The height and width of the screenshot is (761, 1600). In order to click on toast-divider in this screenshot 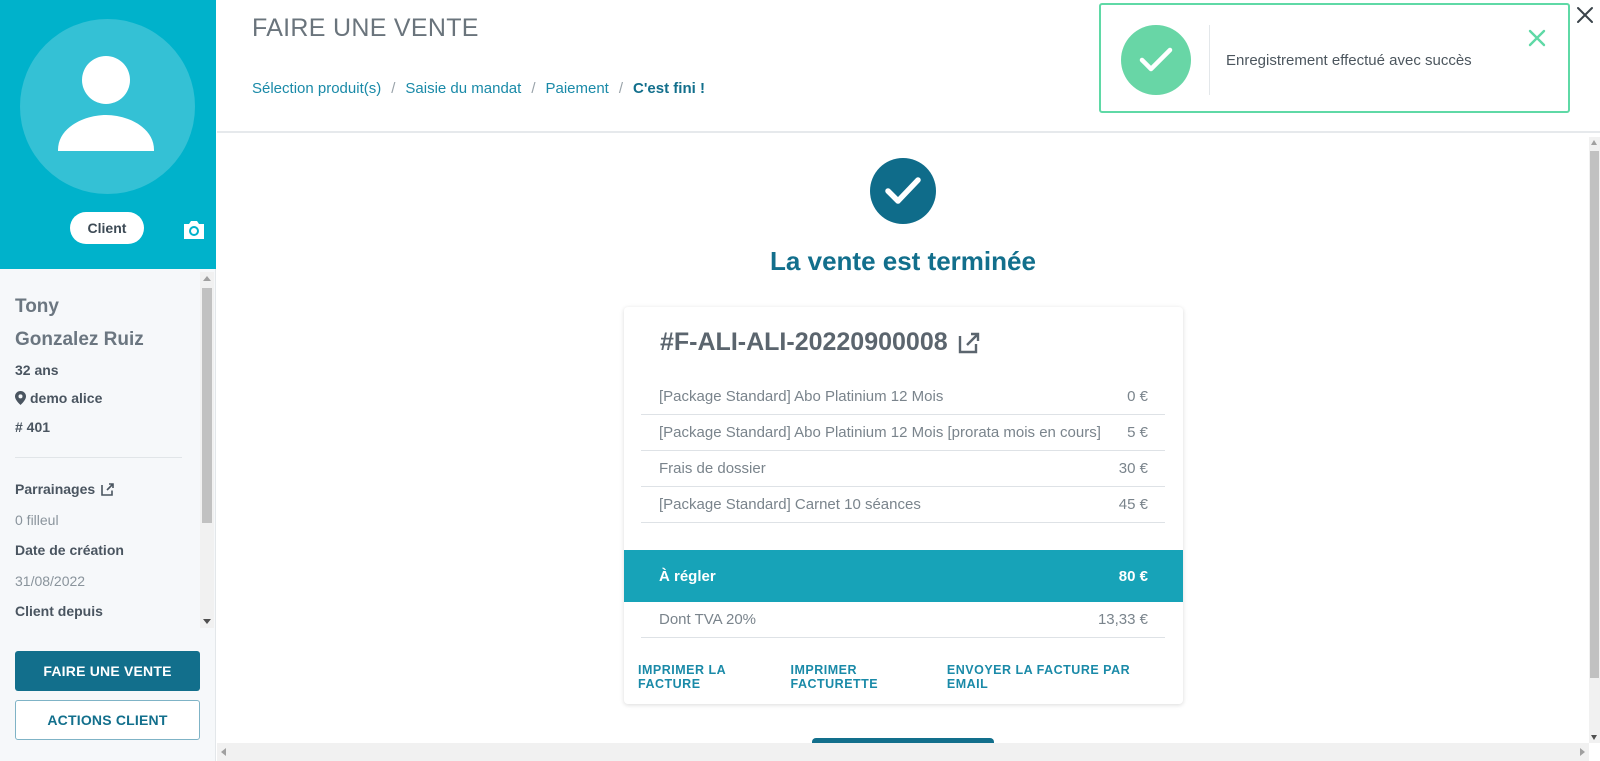, I will do `click(1209, 60)`.